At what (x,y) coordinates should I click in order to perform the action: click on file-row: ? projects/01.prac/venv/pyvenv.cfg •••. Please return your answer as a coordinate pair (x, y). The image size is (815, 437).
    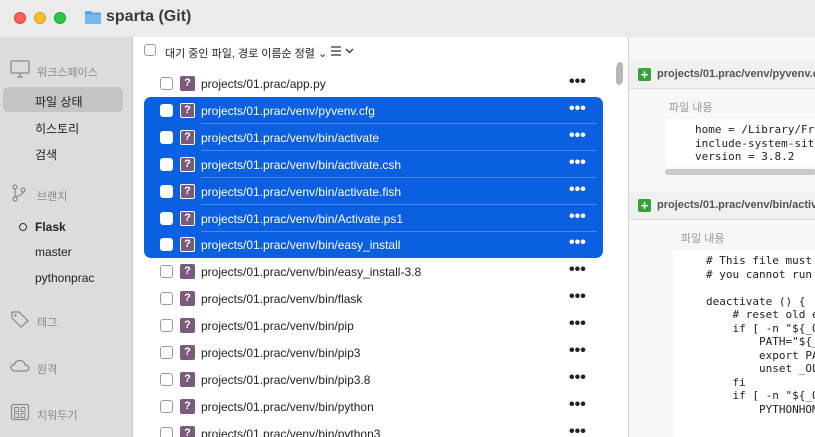
    Looking at the image, I should click on (373, 110).